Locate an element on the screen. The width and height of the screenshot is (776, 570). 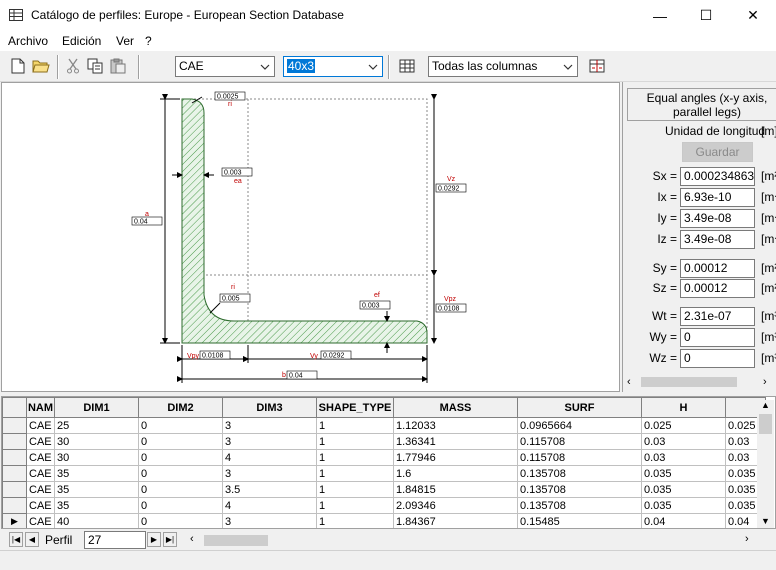
table-row: CAE 35 0 4 1 2.09346 0.135708 0.035 0.035 is located at coordinates (384, 505).